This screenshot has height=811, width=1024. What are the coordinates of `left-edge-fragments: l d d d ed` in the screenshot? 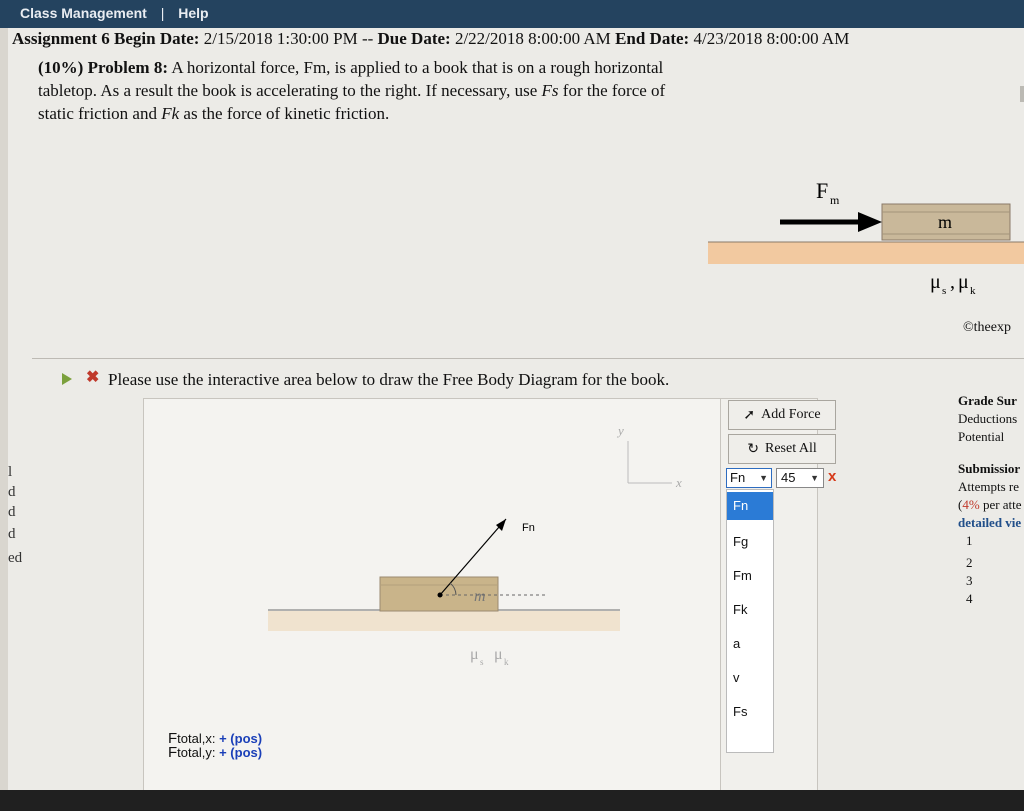 It's located at (15, 538).